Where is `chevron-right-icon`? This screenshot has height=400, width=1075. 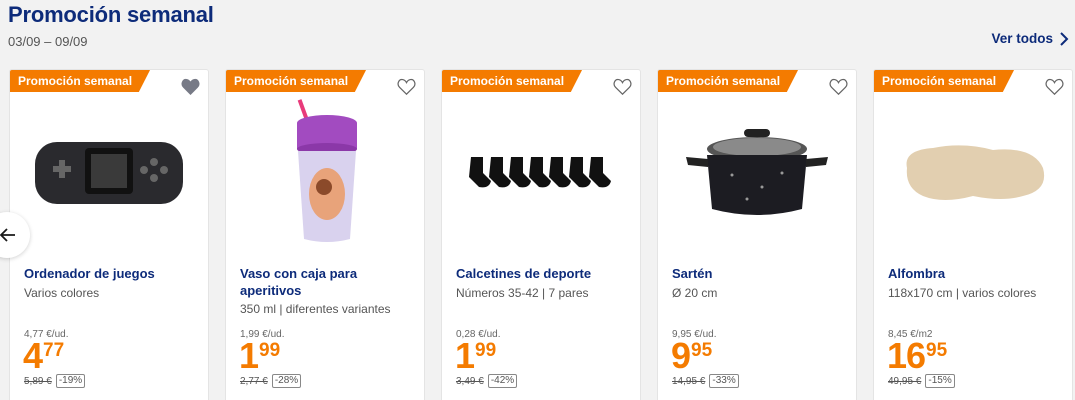 chevron-right-icon is located at coordinates (1064, 38).